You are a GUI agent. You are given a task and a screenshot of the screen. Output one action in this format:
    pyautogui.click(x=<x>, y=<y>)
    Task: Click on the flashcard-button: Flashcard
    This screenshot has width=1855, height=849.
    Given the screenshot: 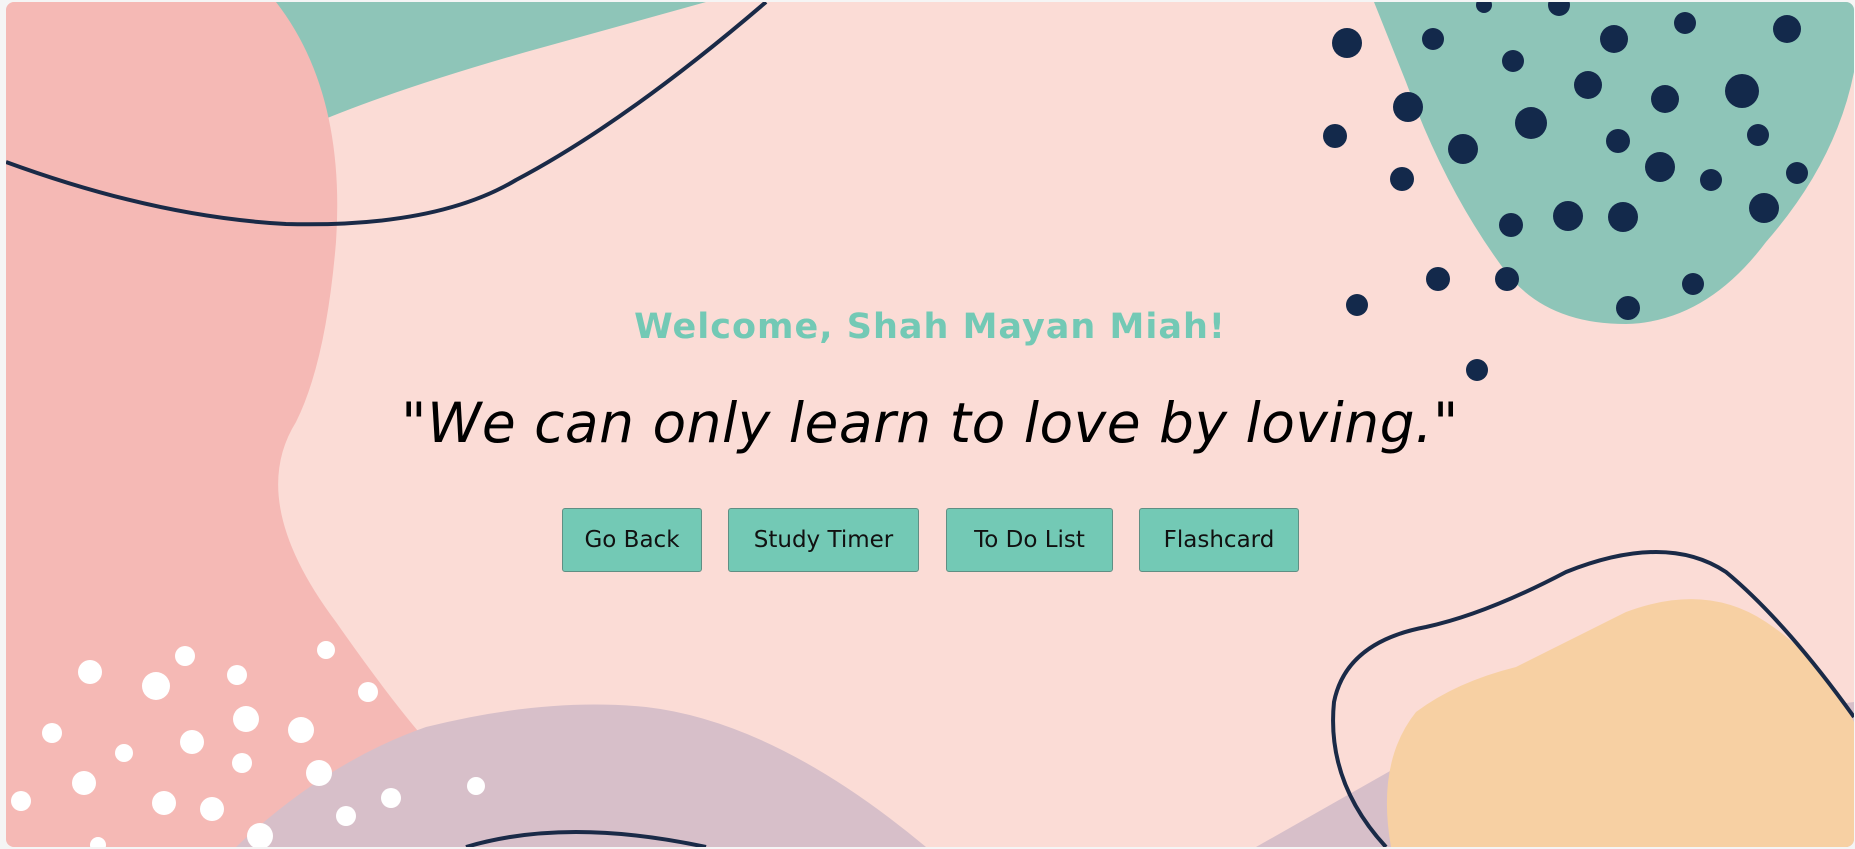 What is the action you would take?
    pyautogui.click(x=1219, y=540)
    